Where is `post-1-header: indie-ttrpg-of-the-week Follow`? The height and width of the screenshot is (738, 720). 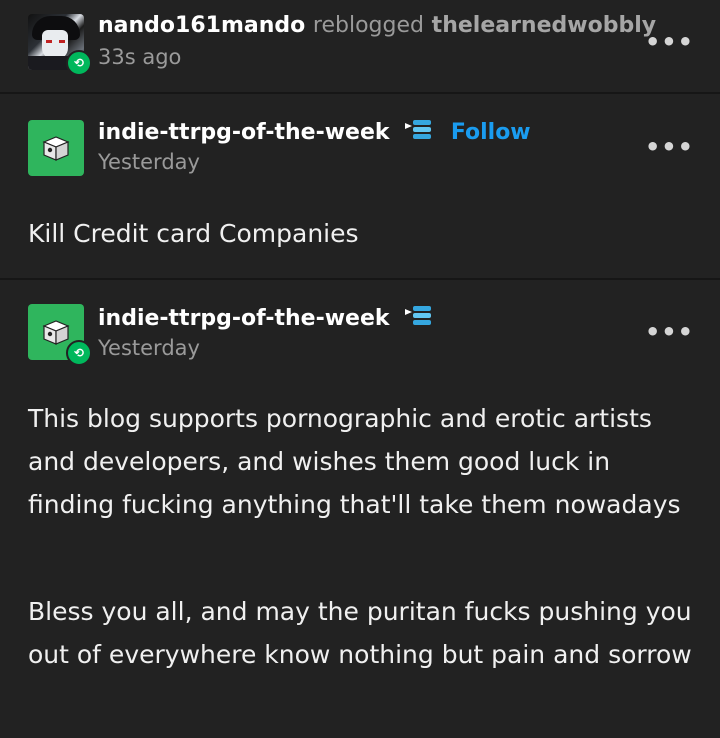
post-1-header: indie-ttrpg-of-the-week Follow is located at coordinates (314, 131).